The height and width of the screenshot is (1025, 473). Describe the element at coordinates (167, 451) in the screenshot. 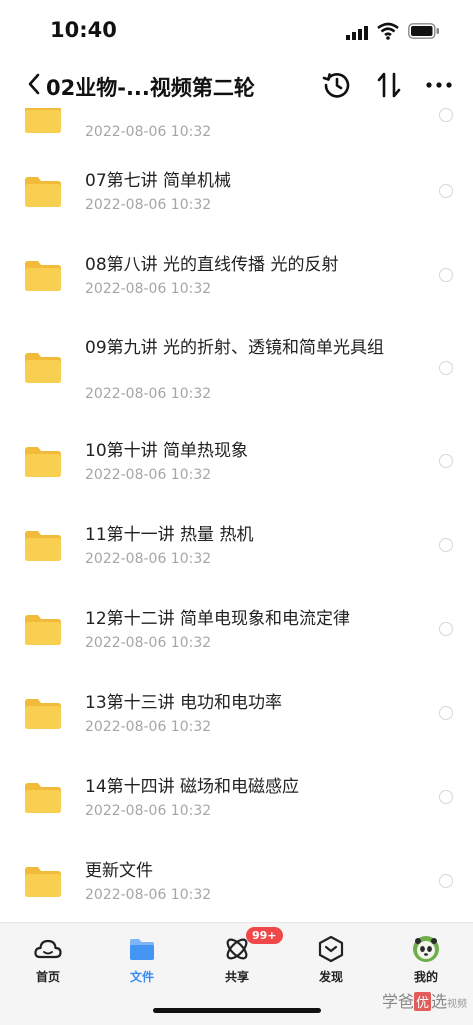

I see `file-name: 10第十讲 简单热现象` at that location.